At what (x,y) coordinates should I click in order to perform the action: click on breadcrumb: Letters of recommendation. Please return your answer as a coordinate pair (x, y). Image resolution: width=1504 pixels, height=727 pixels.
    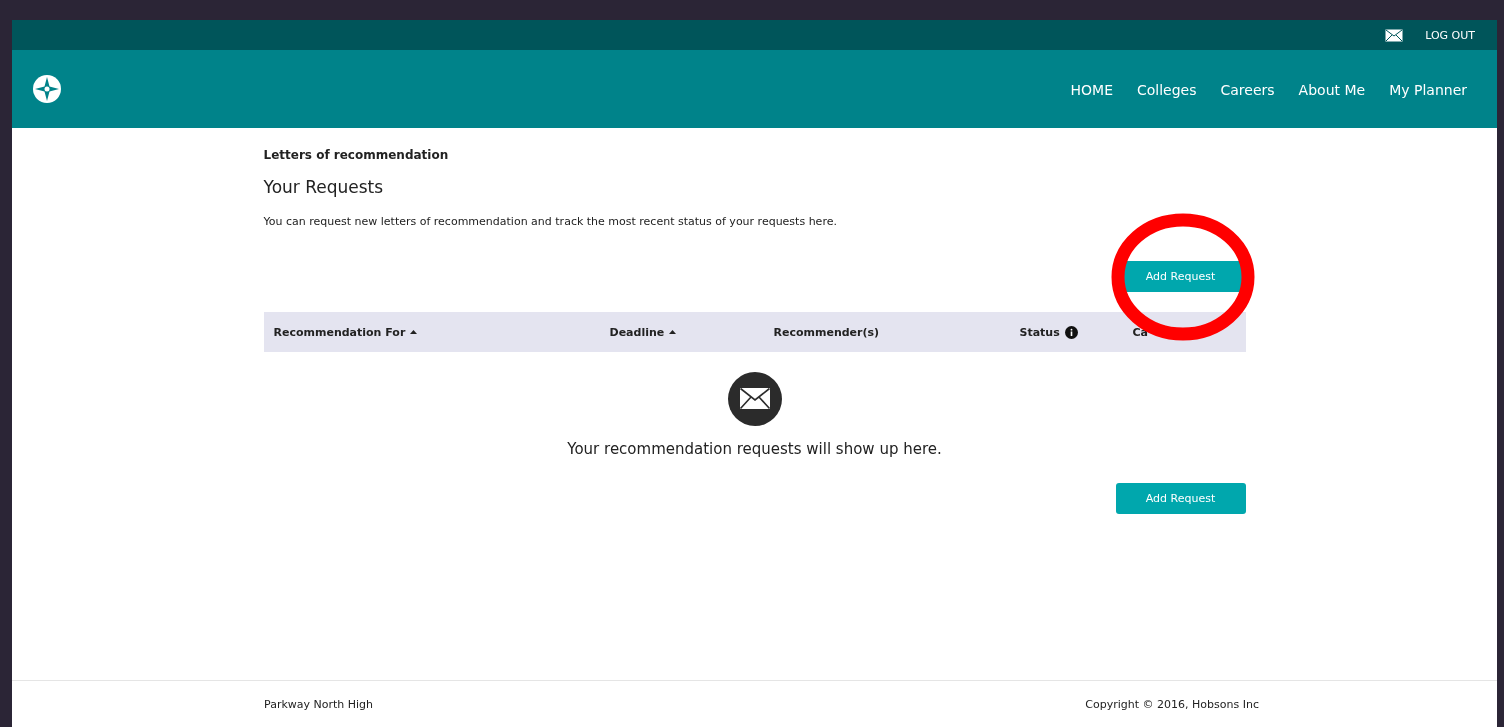
    Looking at the image, I should click on (356, 155).